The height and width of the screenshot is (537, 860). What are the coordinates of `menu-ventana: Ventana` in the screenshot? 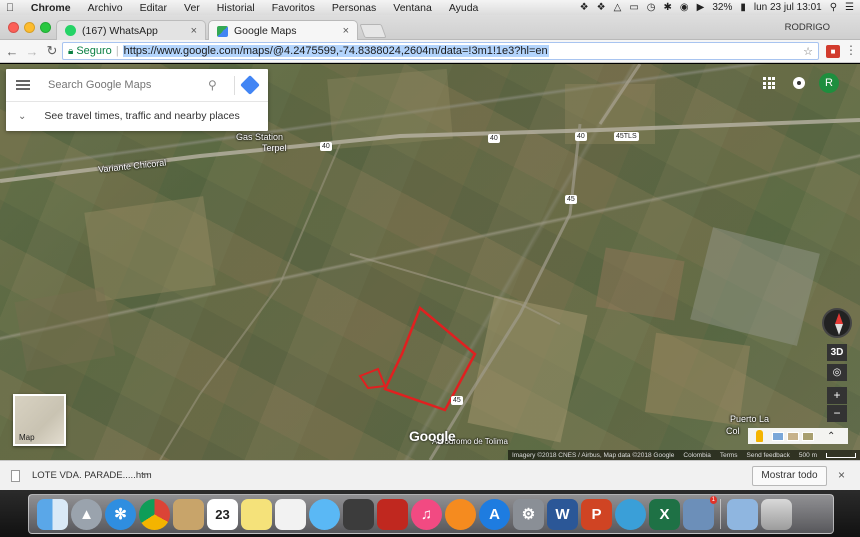 It's located at (412, 8).